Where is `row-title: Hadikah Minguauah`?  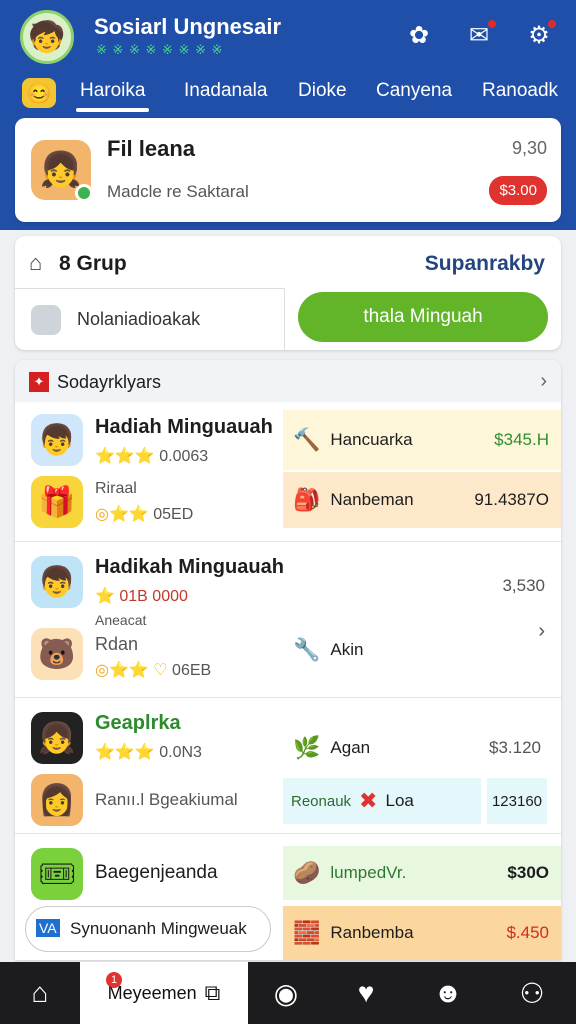 row-title: Hadikah Minguauah is located at coordinates (189, 567).